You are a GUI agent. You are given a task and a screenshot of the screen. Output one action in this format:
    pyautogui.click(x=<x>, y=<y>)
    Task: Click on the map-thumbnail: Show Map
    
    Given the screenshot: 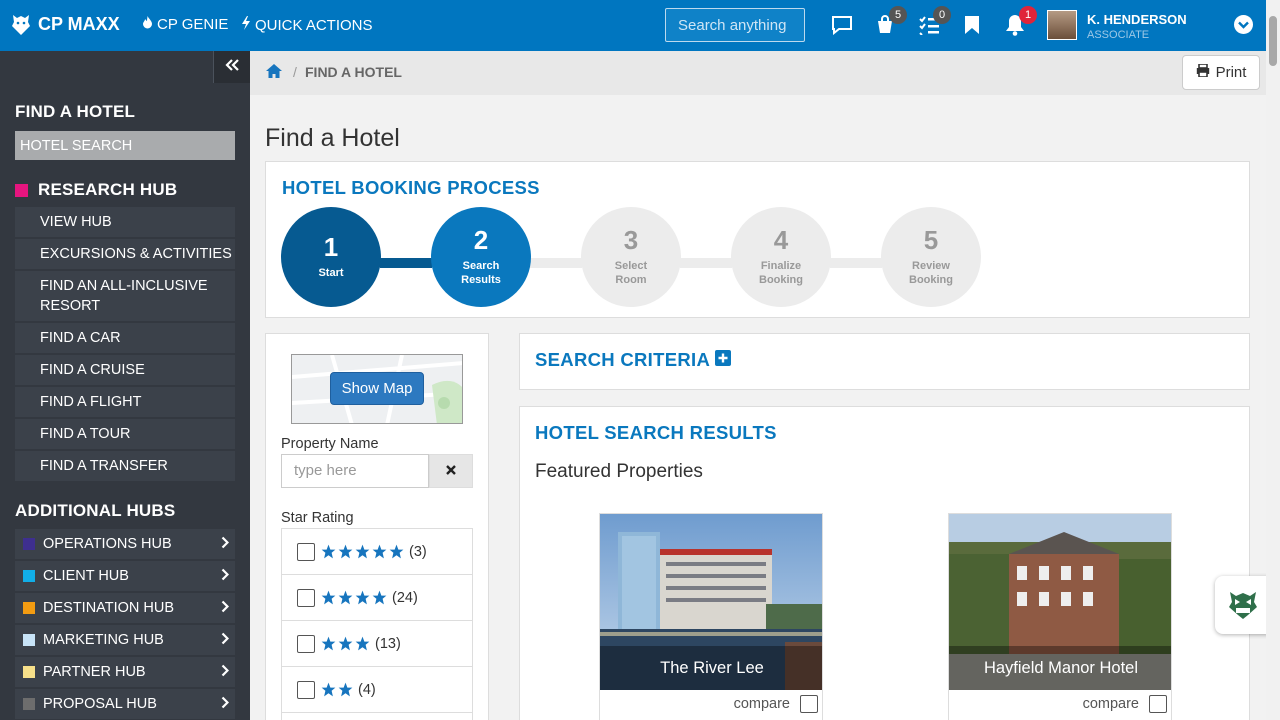 What is the action you would take?
    pyautogui.click(x=377, y=389)
    